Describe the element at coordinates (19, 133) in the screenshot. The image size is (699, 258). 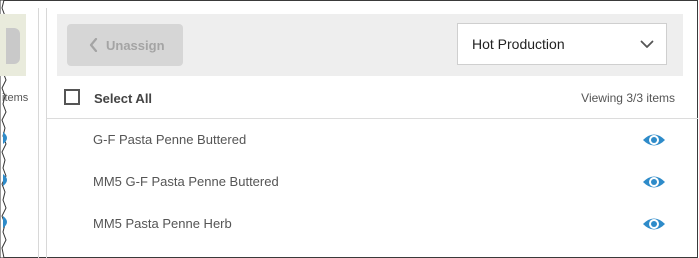
I see `left-panel: items` at that location.